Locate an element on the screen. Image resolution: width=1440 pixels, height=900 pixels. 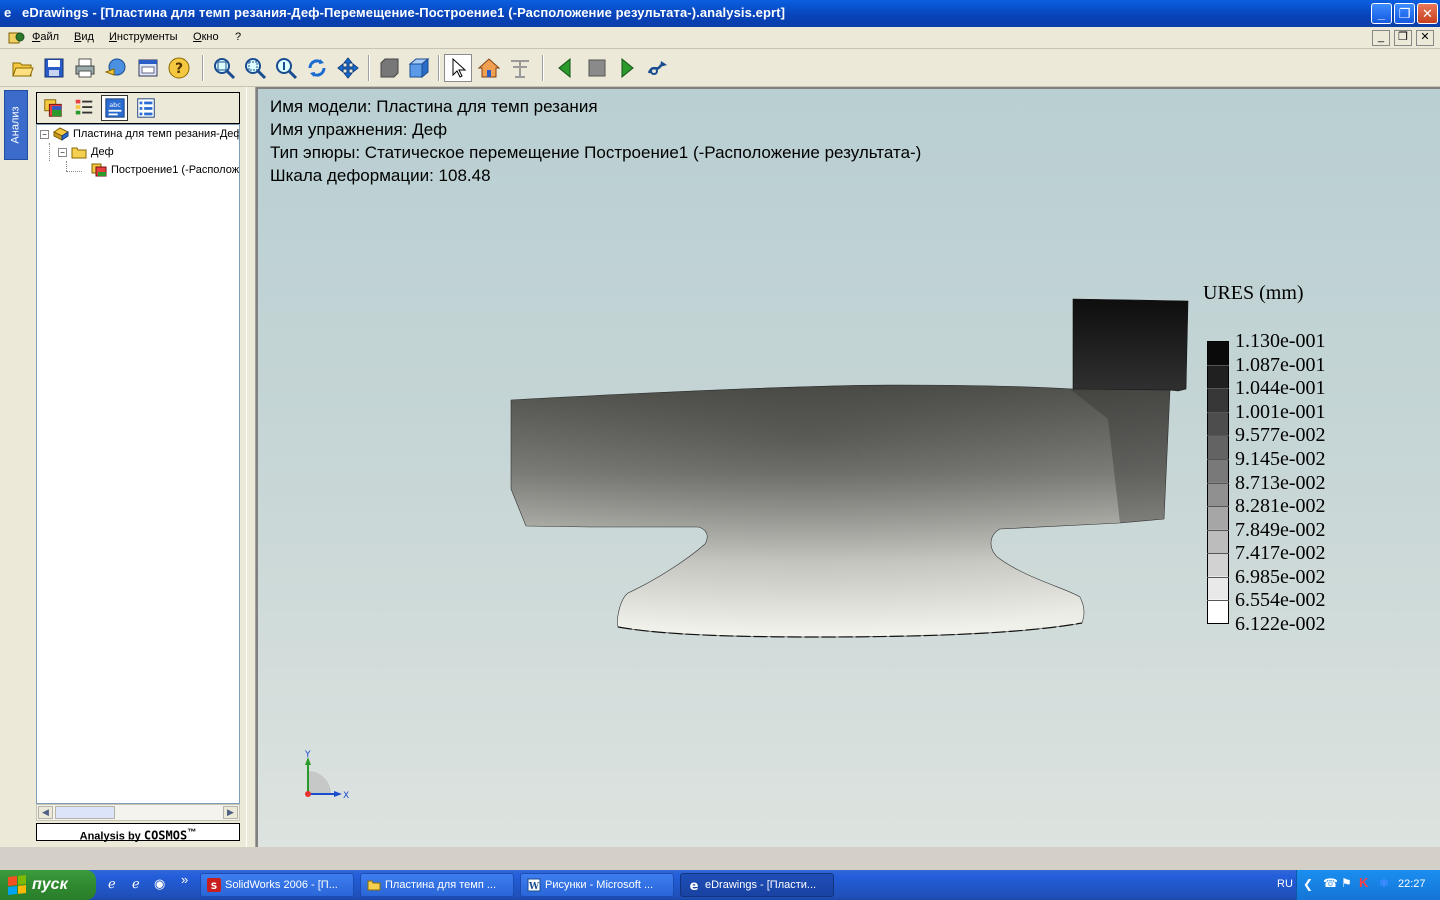
menu-help: ? is located at coordinates (238, 37).